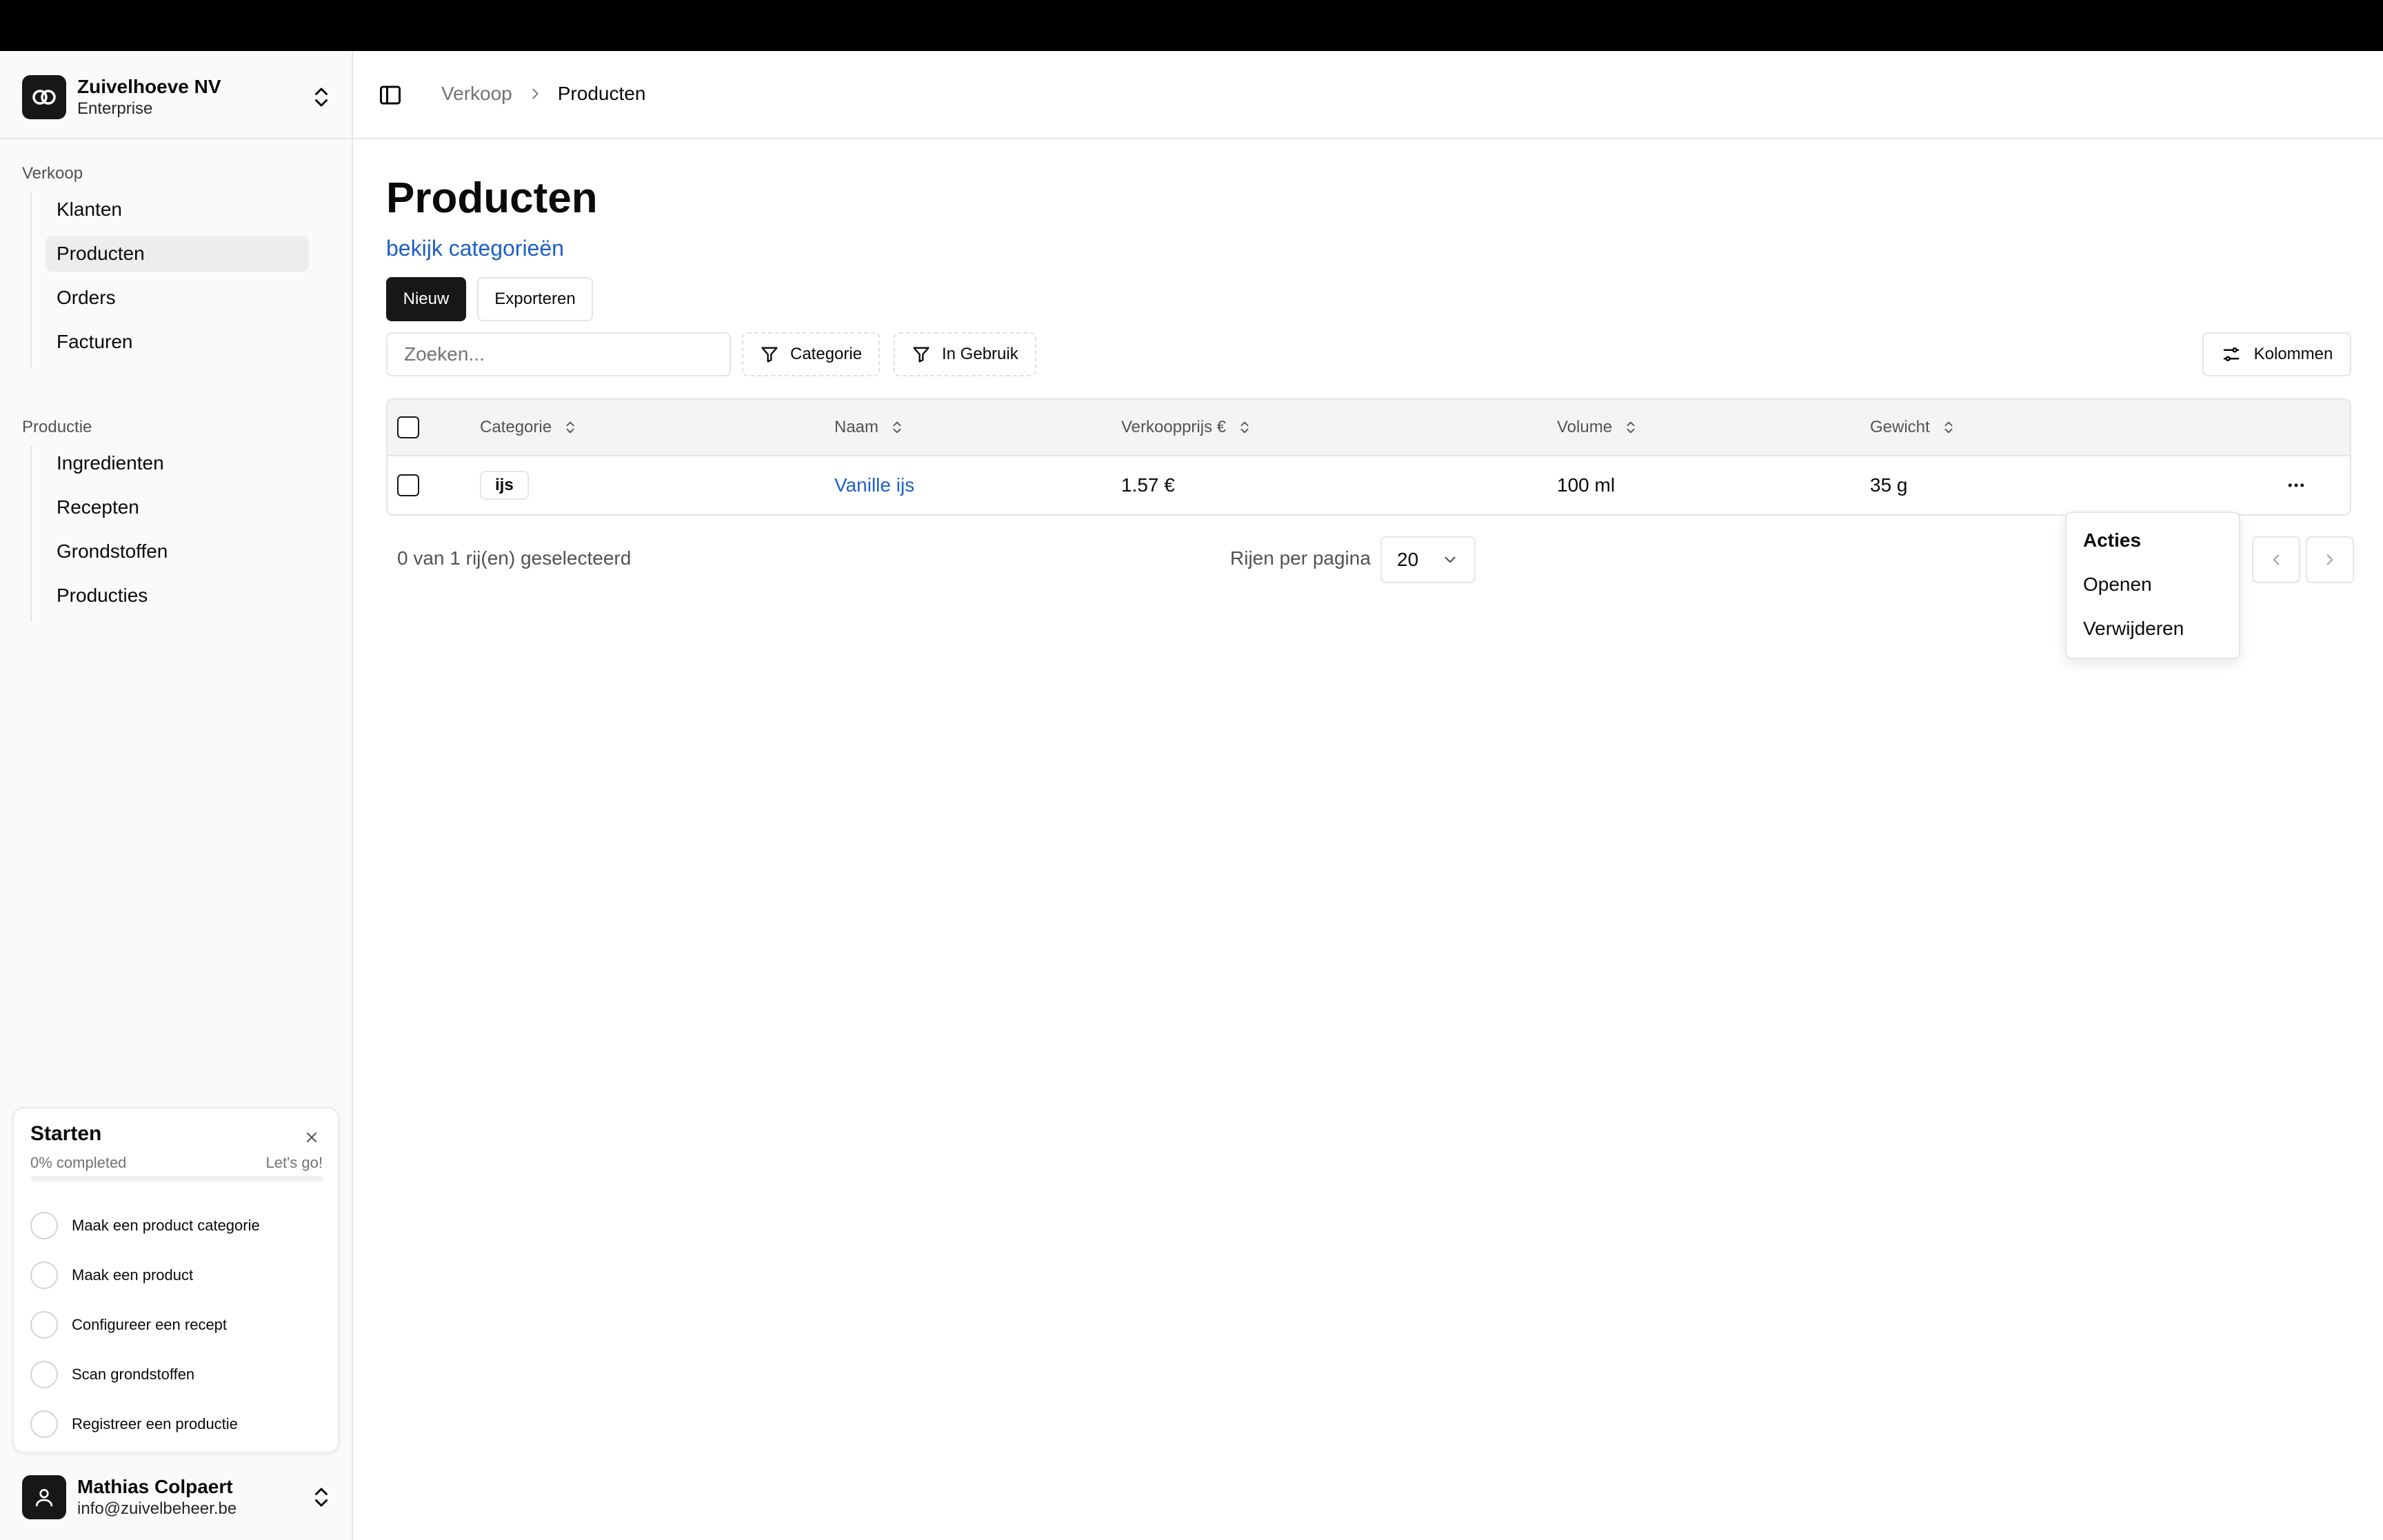 Image resolution: width=2383 pixels, height=1540 pixels. What do you see at coordinates (149, 87) in the screenshot?
I see `org-name: Zuivelhoeve NV` at bounding box center [149, 87].